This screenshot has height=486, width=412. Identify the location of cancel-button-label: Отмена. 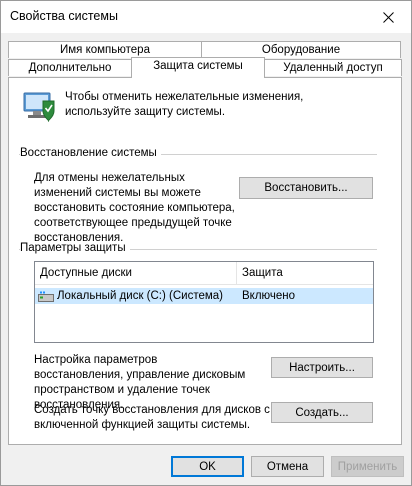
(287, 466).